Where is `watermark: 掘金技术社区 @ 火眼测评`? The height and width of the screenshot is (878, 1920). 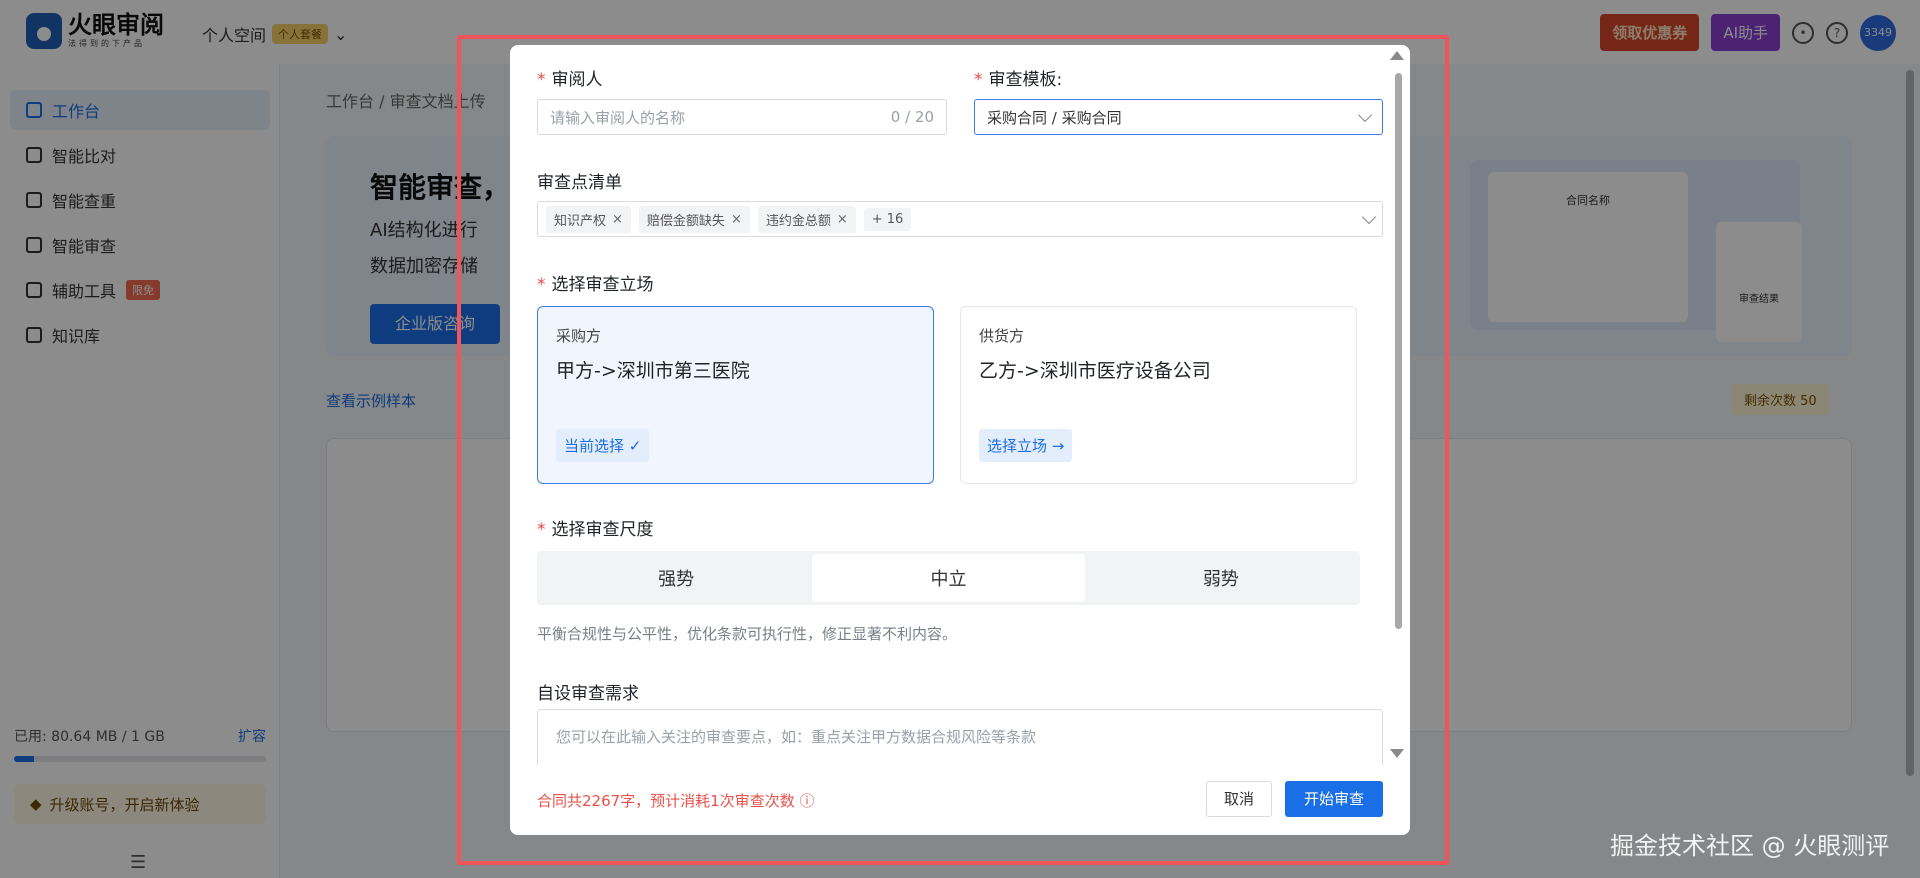 watermark: 掘金技术社区 @ 火眼测评 is located at coordinates (1750, 846).